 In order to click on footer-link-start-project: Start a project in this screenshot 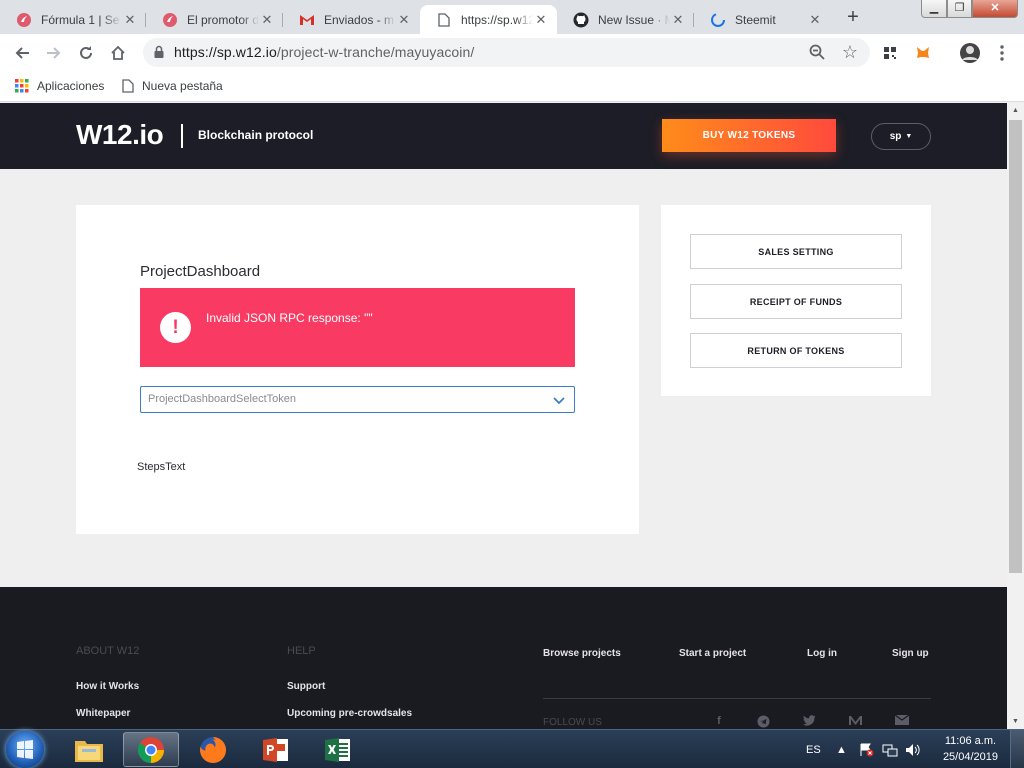, I will do `click(712, 653)`.